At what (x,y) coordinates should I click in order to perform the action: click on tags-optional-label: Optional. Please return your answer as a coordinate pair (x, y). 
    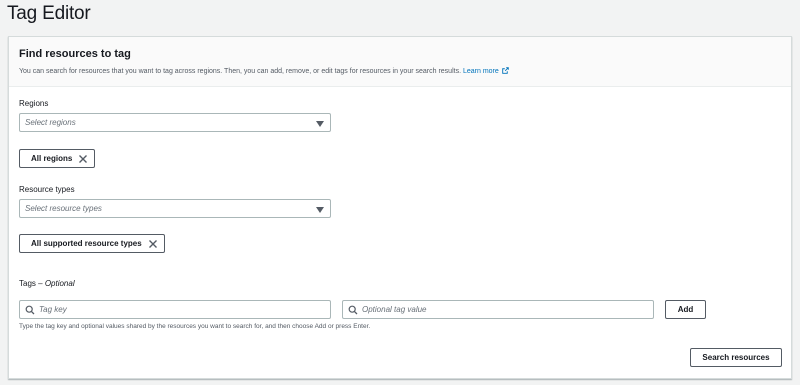
    Looking at the image, I should click on (59, 283).